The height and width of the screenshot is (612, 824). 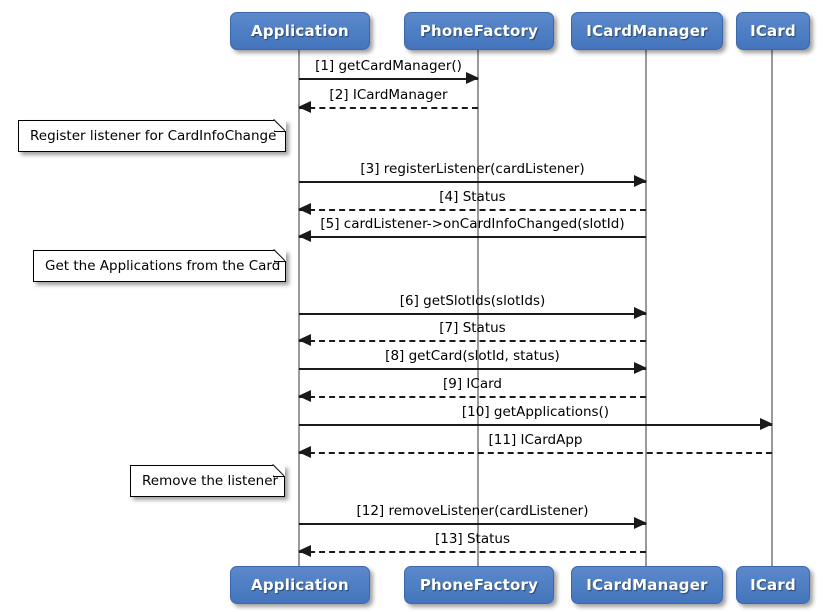 I want to click on message-label-13: [13] Status, so click(x=472, y=539).